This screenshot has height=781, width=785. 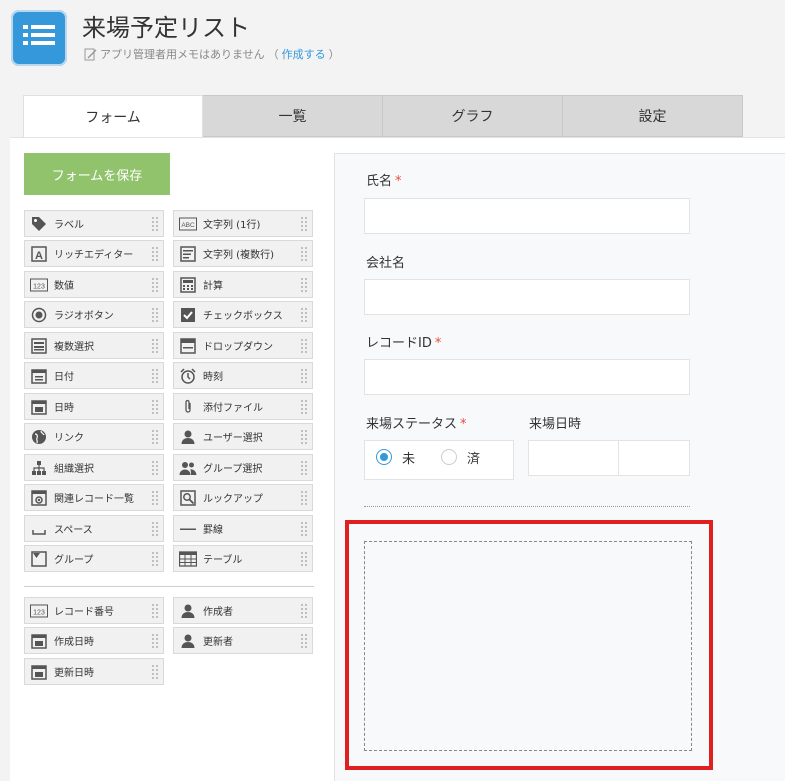 What do you see at coordinates (188, 346) in the screenshot?
I see `dropdown-icon` at bounding box center [188, 346].